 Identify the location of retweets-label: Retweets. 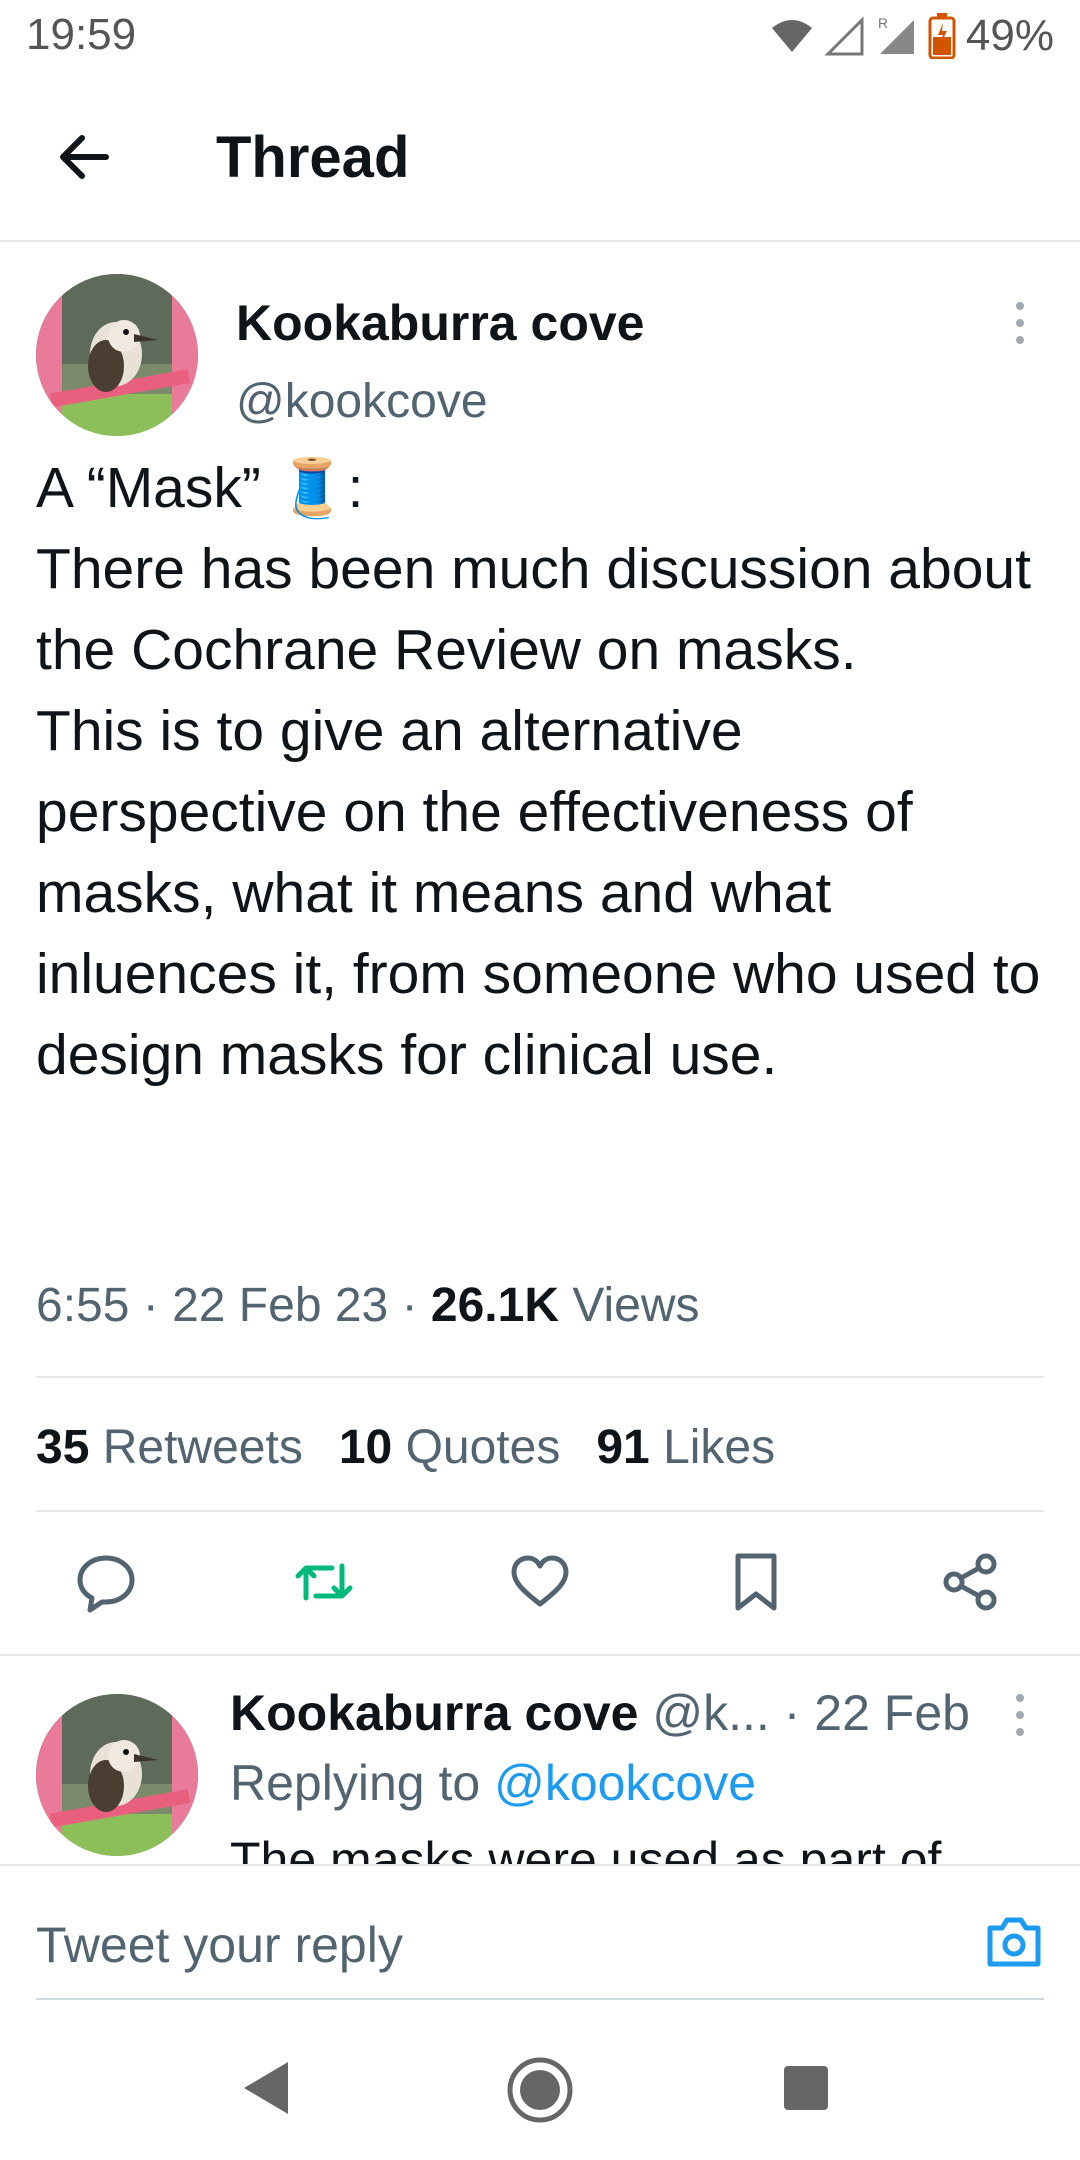
(202, 1447).